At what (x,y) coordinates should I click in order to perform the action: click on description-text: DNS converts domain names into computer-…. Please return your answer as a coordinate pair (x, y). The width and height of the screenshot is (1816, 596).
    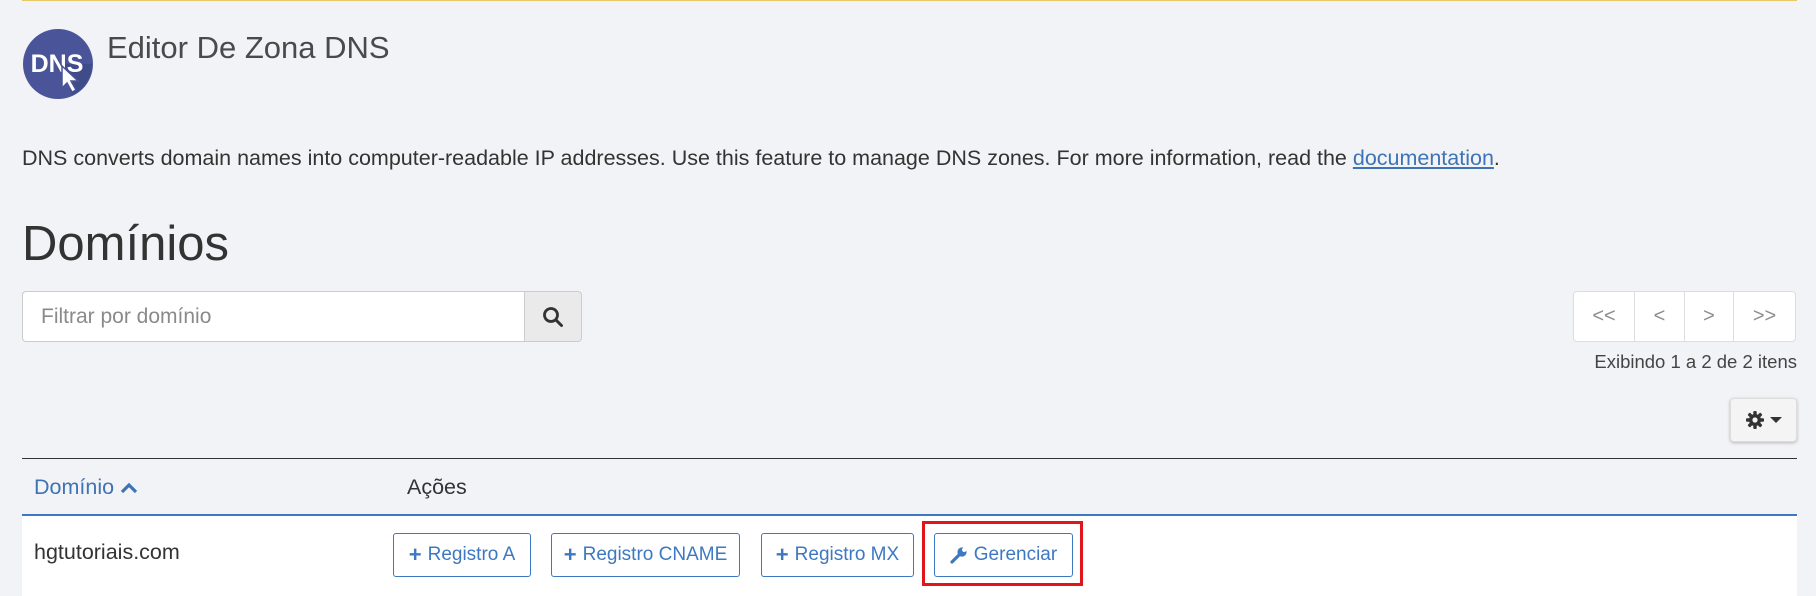
    Looking at the image, I should click on (687, 158).